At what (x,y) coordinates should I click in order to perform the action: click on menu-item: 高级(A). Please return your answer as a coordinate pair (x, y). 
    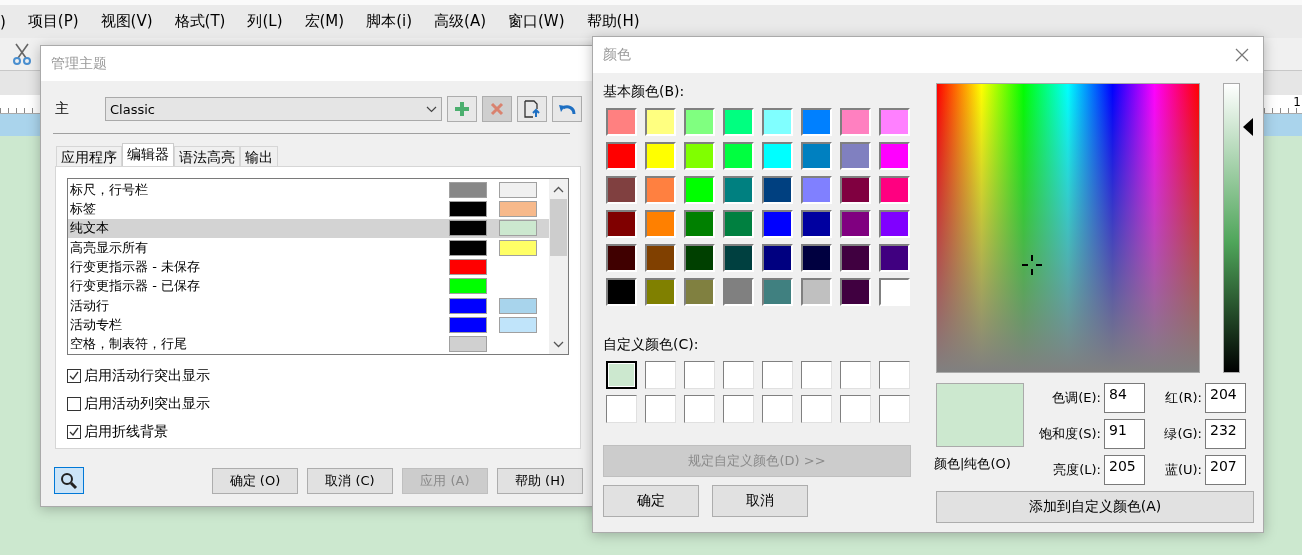
    Looking at the image, I should click on (460, 21).